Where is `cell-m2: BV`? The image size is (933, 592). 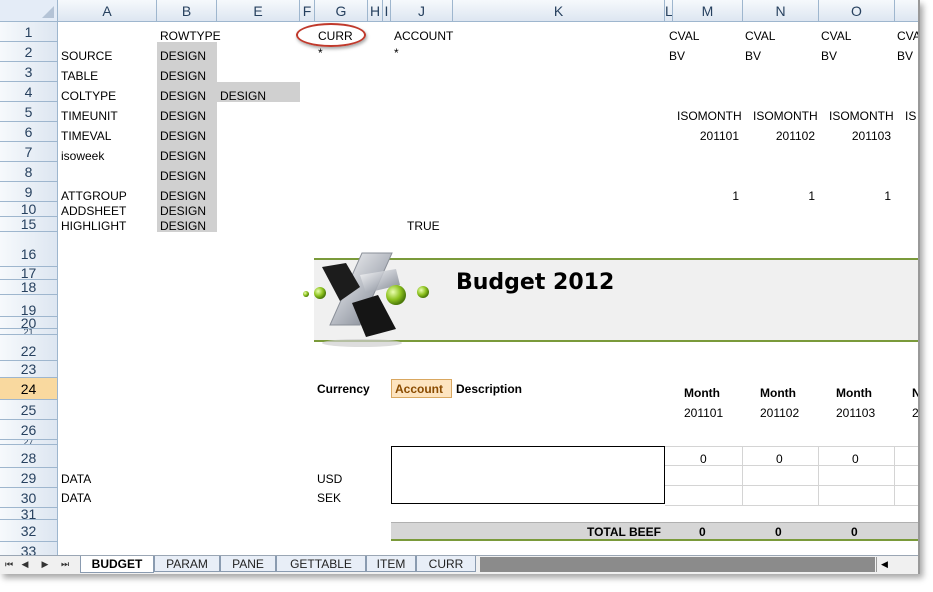
cell-m2: BV is located at coordinates (677, 56).